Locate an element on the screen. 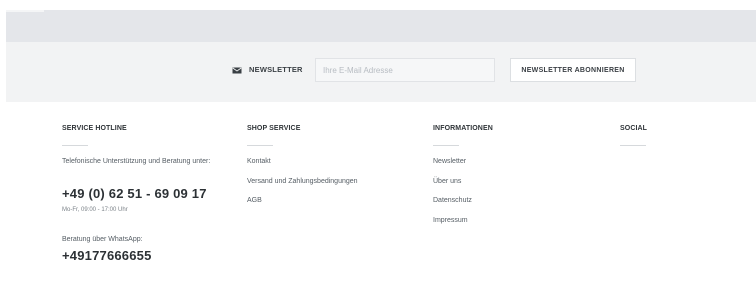  newsletter-label: NEWSLETTER is located at coordinates (276, 69).